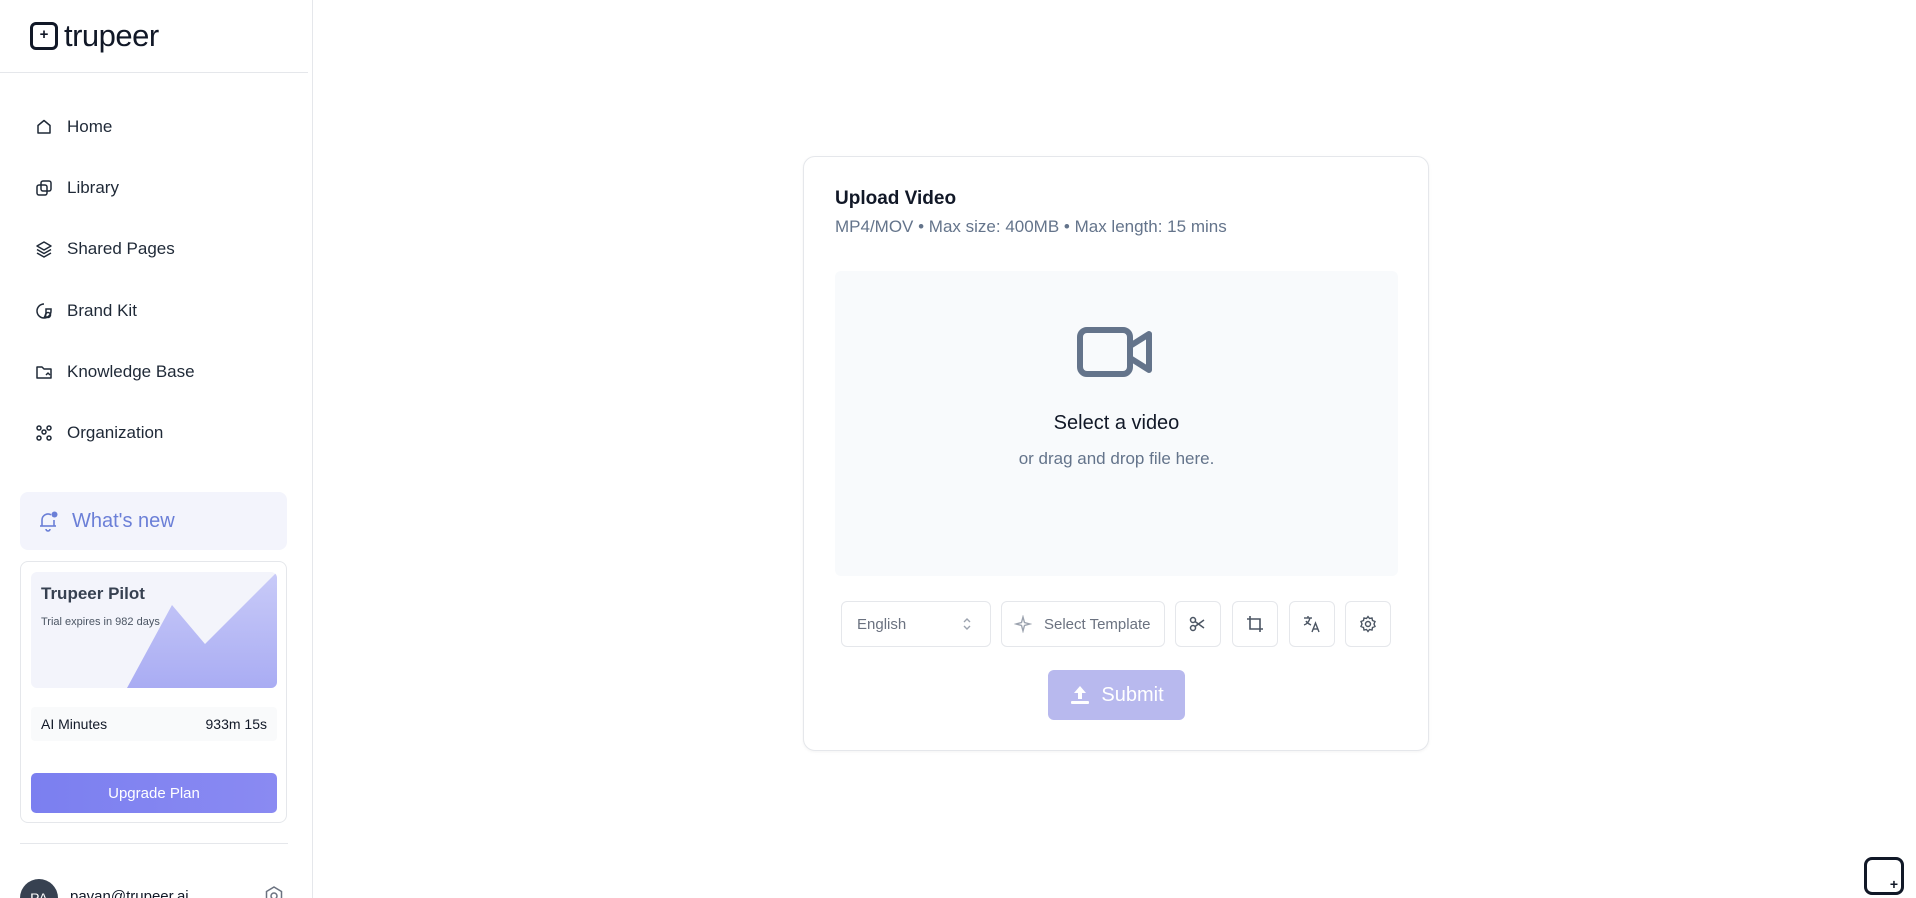 Image resolution: width=1916 pixels, height=898 pixels. I want to click on ai-minutes-row: AI Minutes 933m 15s, so click(154, 724).